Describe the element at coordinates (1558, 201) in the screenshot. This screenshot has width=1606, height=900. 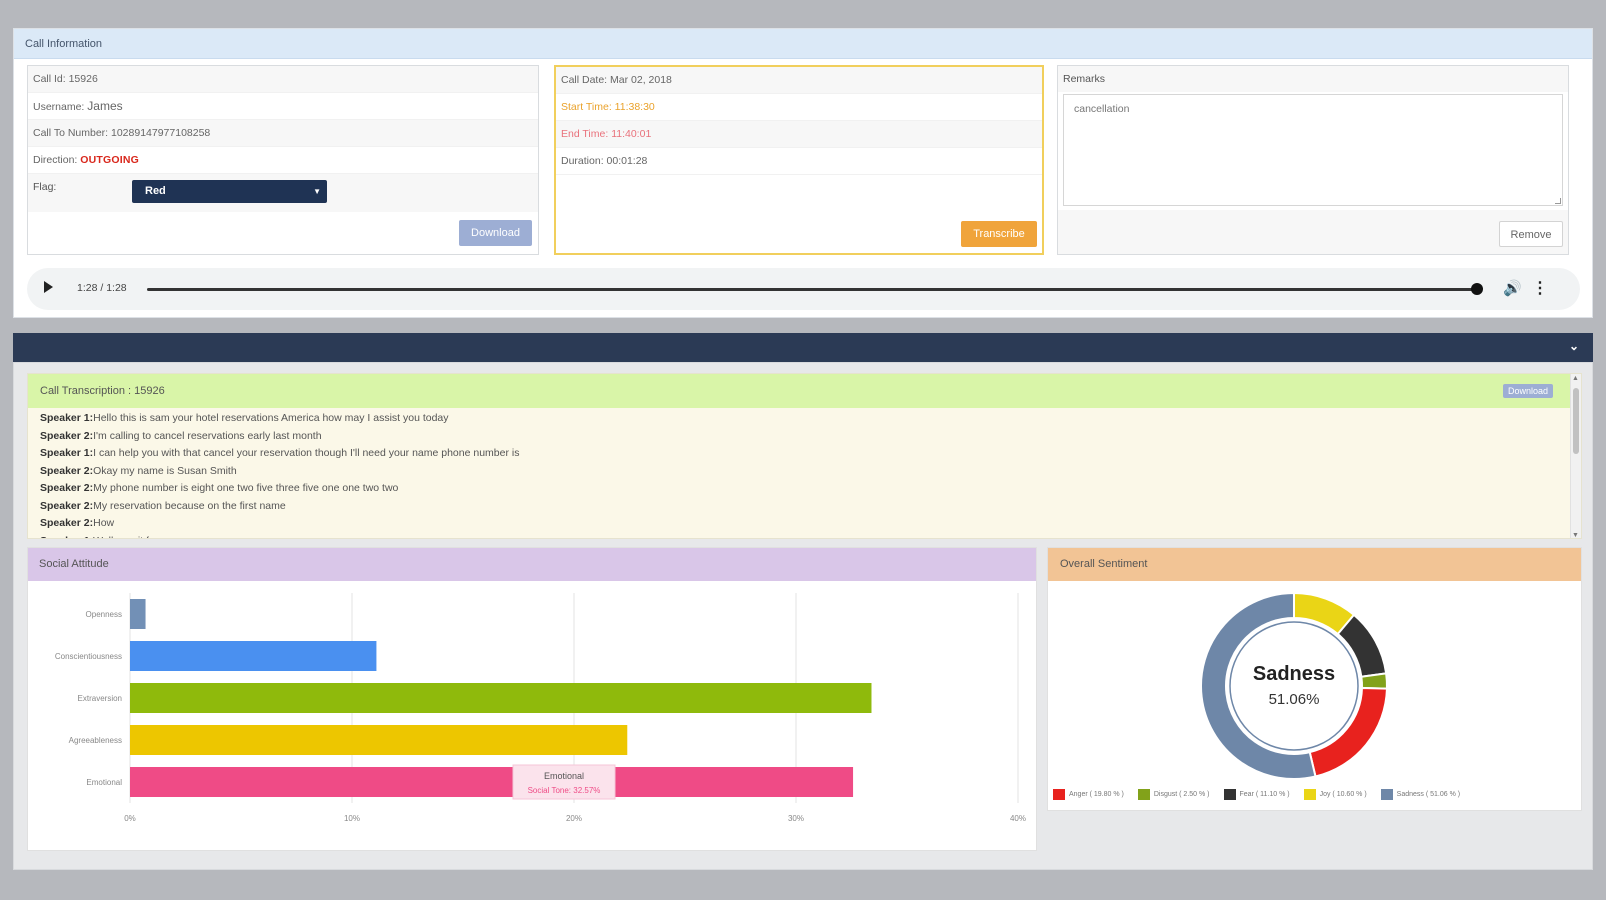
I see `resize-grip-icon` at that location.